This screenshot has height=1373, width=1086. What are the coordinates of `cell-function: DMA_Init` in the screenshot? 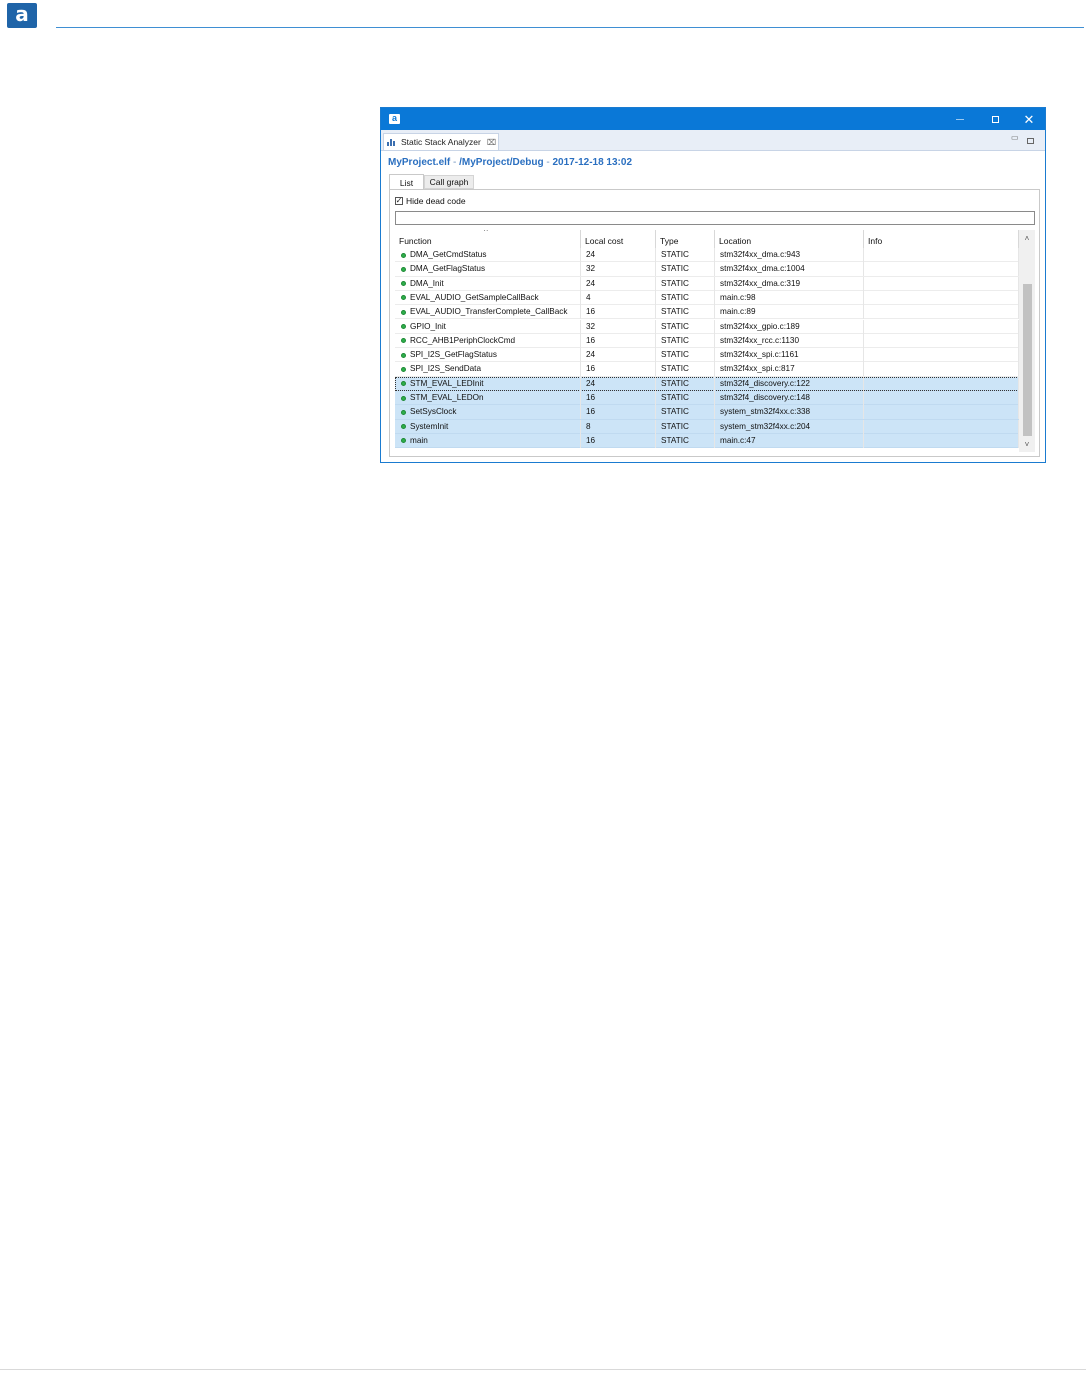 It's located at (488, 283).